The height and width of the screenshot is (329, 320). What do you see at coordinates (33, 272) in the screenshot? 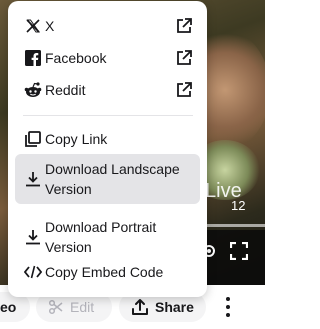
I see `code-icon` at bounding box center [33, 272].